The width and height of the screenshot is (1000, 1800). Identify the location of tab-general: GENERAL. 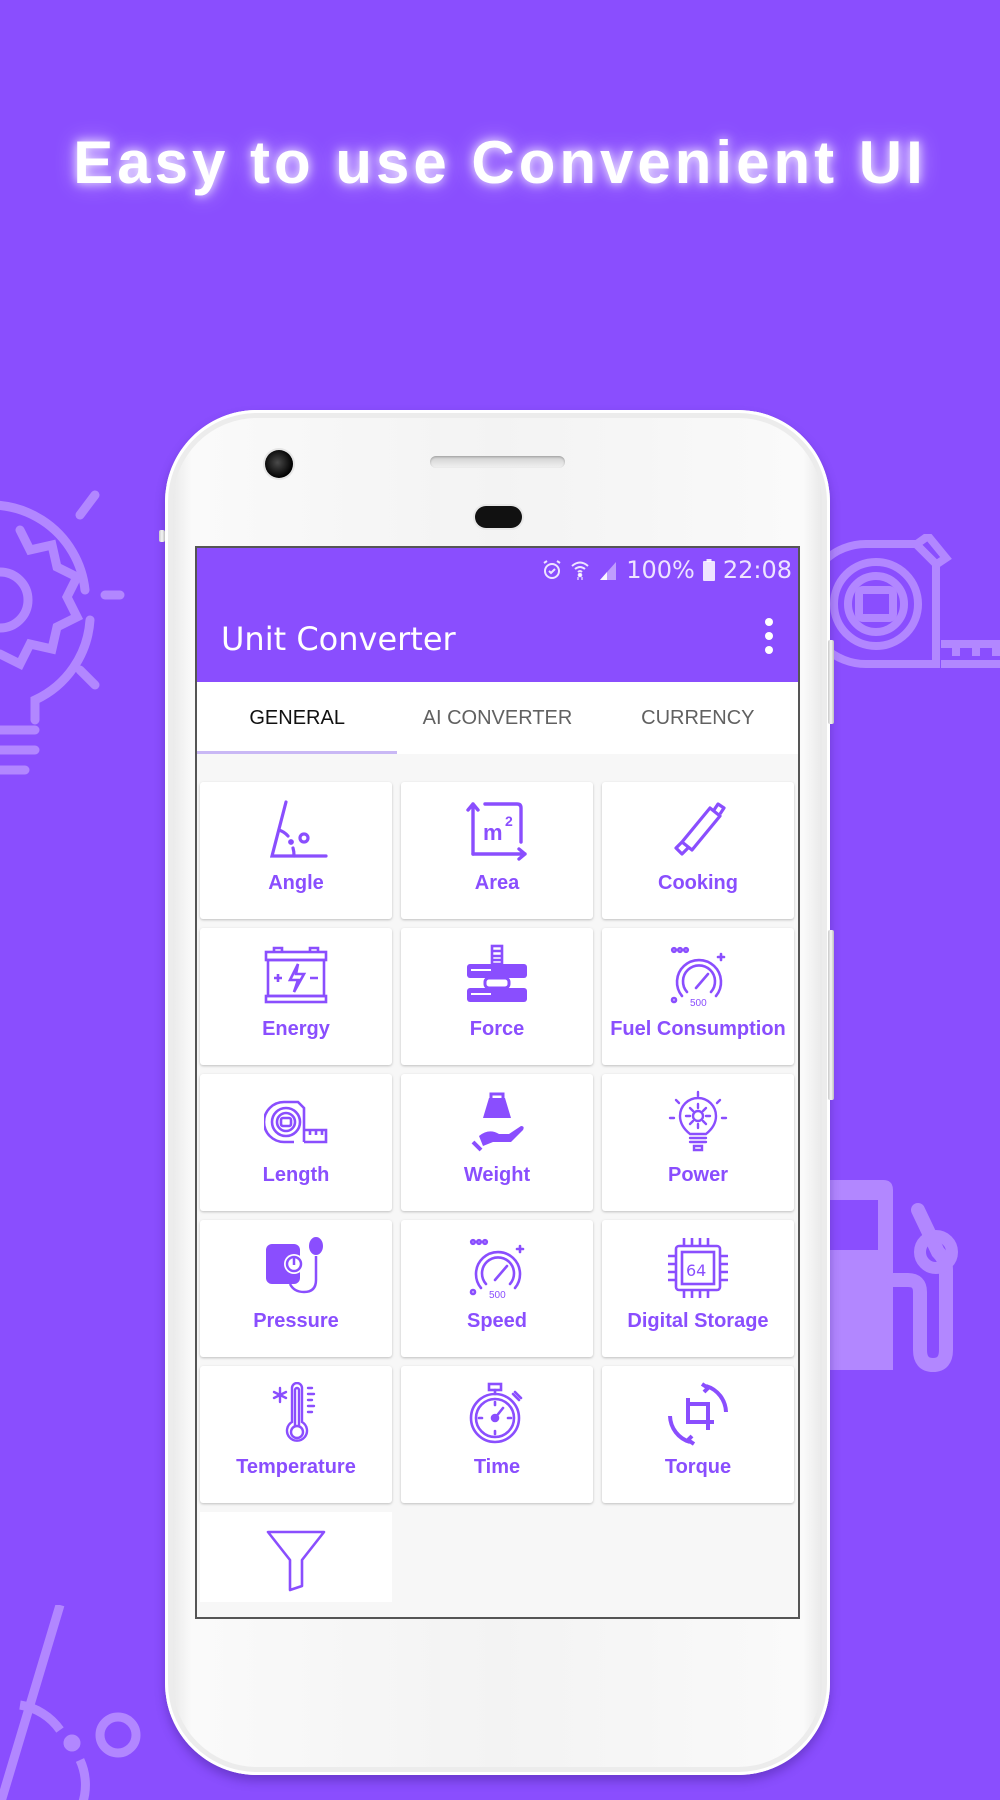
(297, 718).